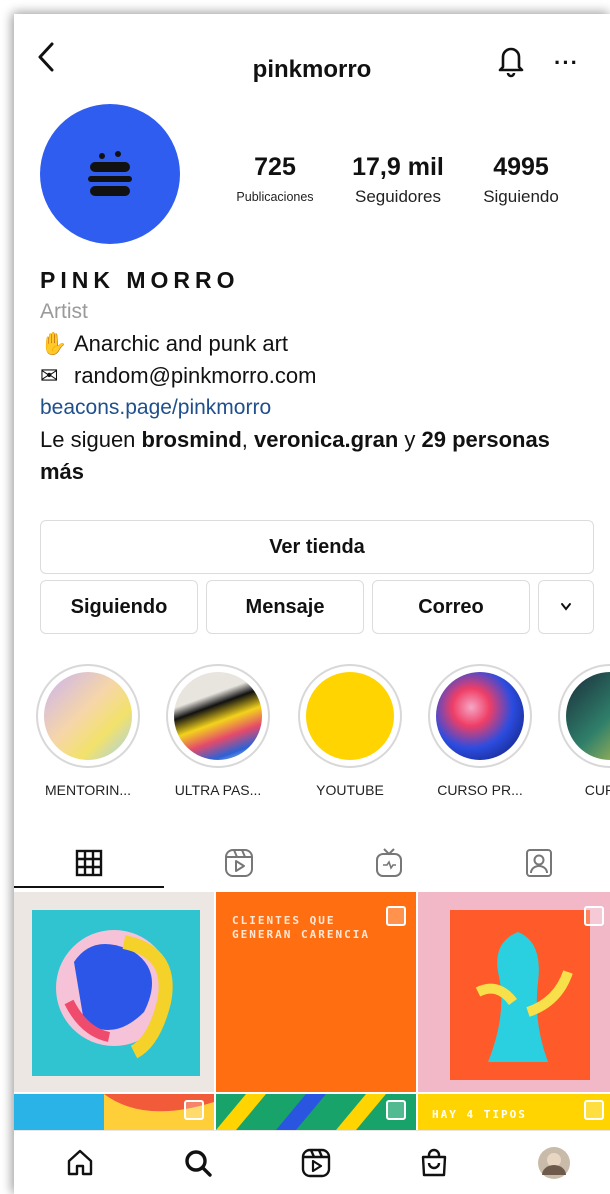  What do you see at coordinates (195, 376) in the screenshot?
I see `bio-email: random@pinkmorro.com` at bounding box center [195, 376].